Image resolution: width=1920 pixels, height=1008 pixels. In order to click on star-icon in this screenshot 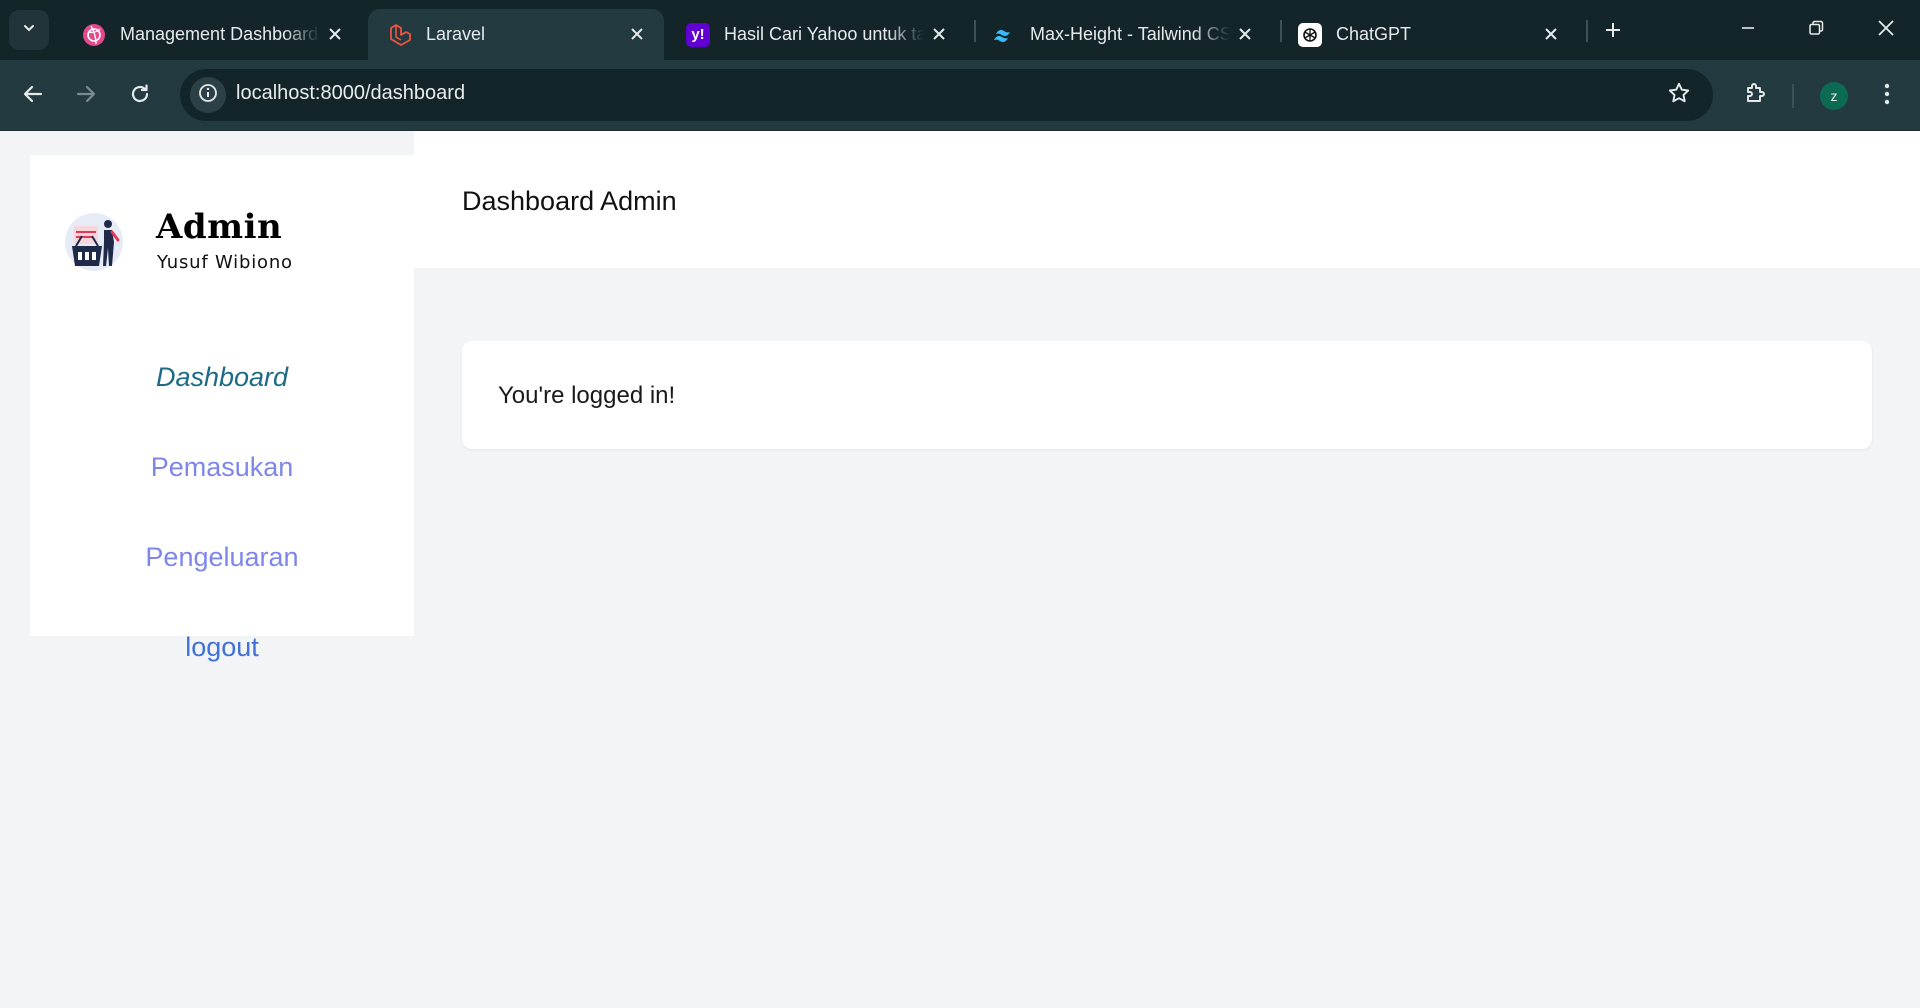, I will do `click(1679, 95)`.